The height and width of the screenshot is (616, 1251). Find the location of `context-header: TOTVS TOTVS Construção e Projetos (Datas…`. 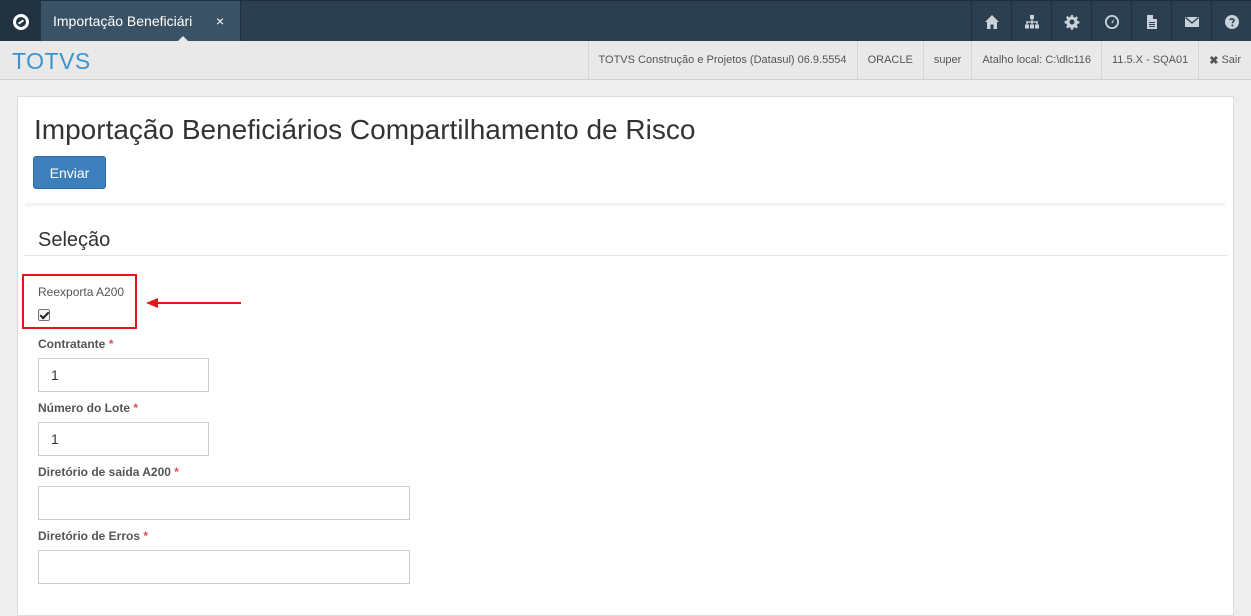

context-header: TOTVS TOTVS Construção e Projetos (Datas… is located at coordinates (625, 60).